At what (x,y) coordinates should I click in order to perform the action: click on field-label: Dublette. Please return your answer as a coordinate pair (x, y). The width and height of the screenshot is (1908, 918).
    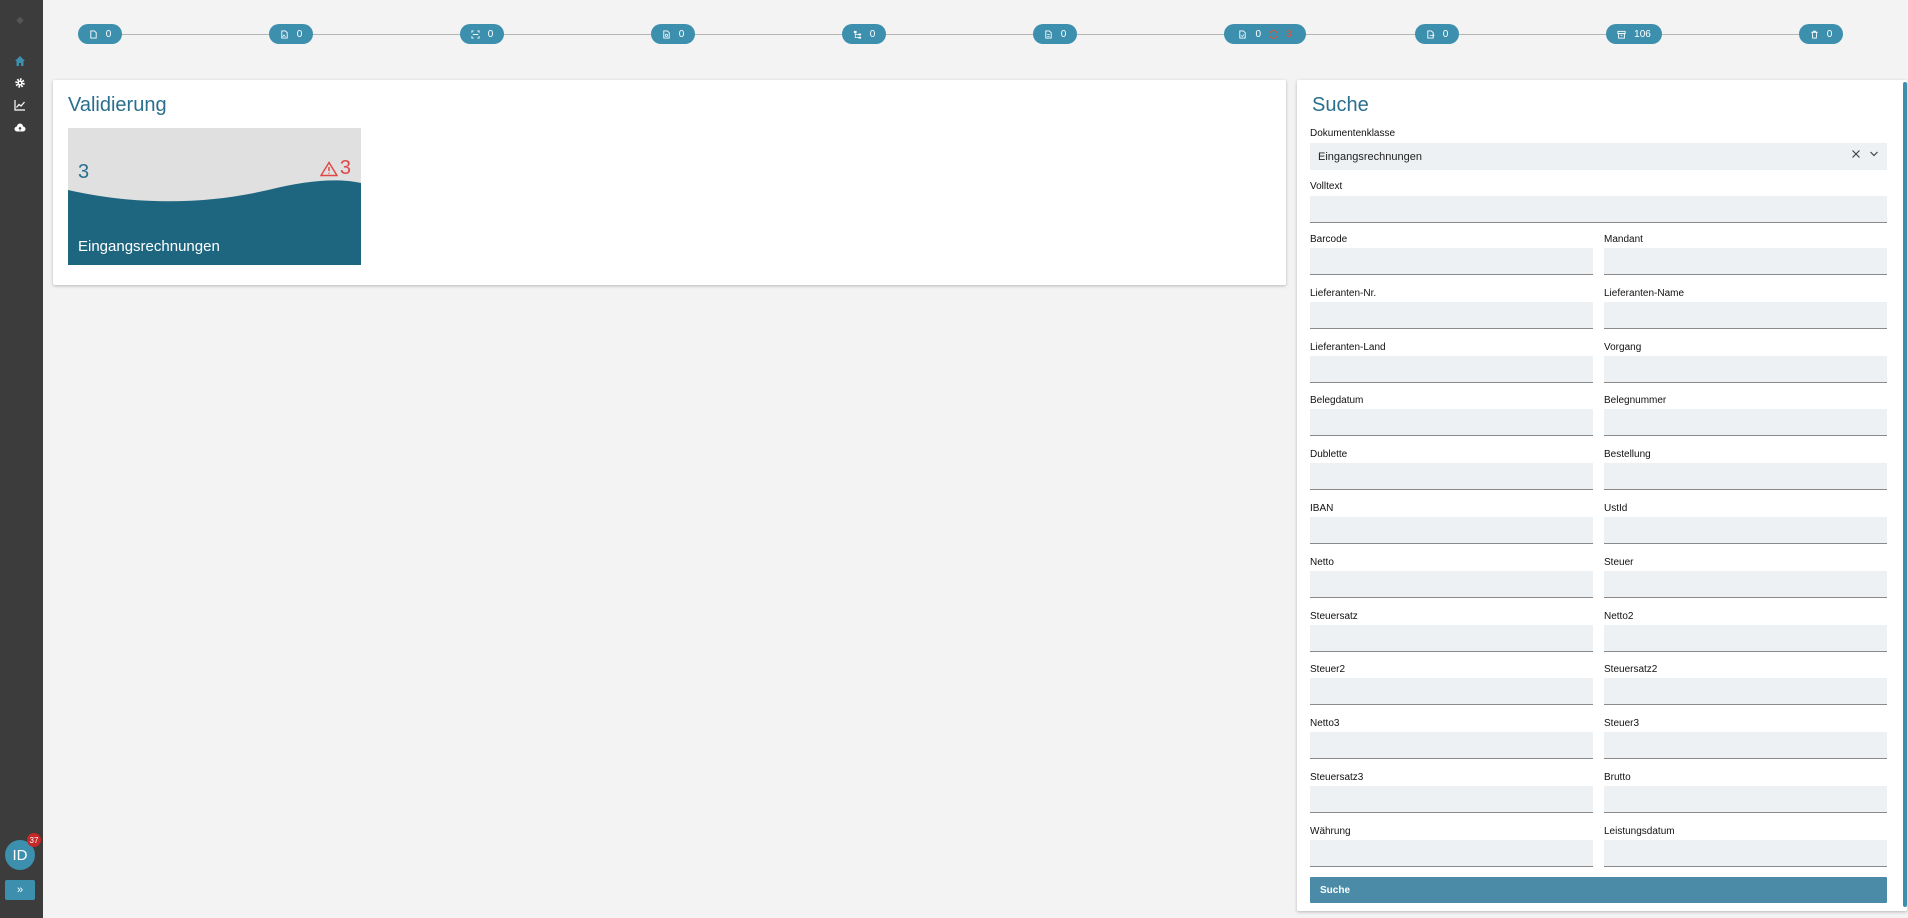
    Looking at the image, I should click on (1329, 455).